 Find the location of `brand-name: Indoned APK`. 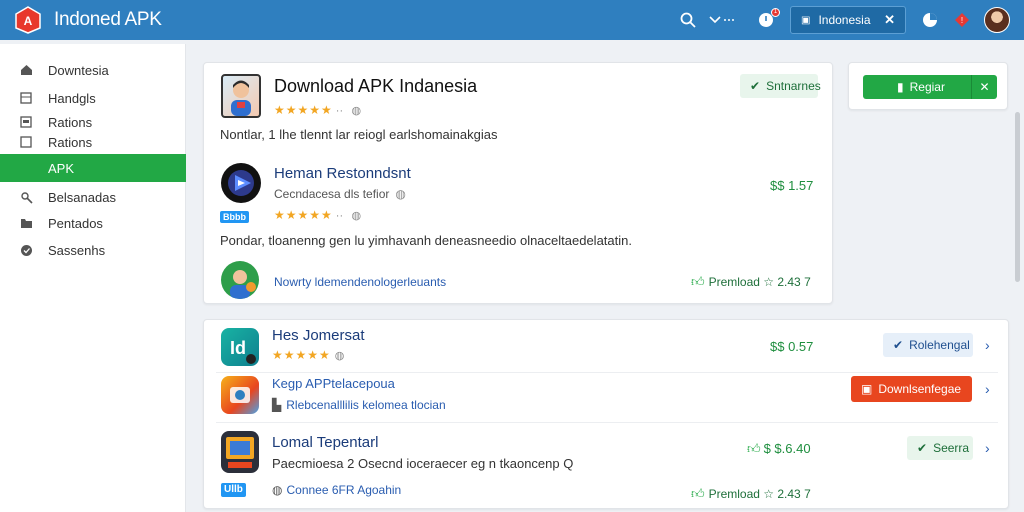

brand-name: Indoned APK is located at coordinates (108, 20).